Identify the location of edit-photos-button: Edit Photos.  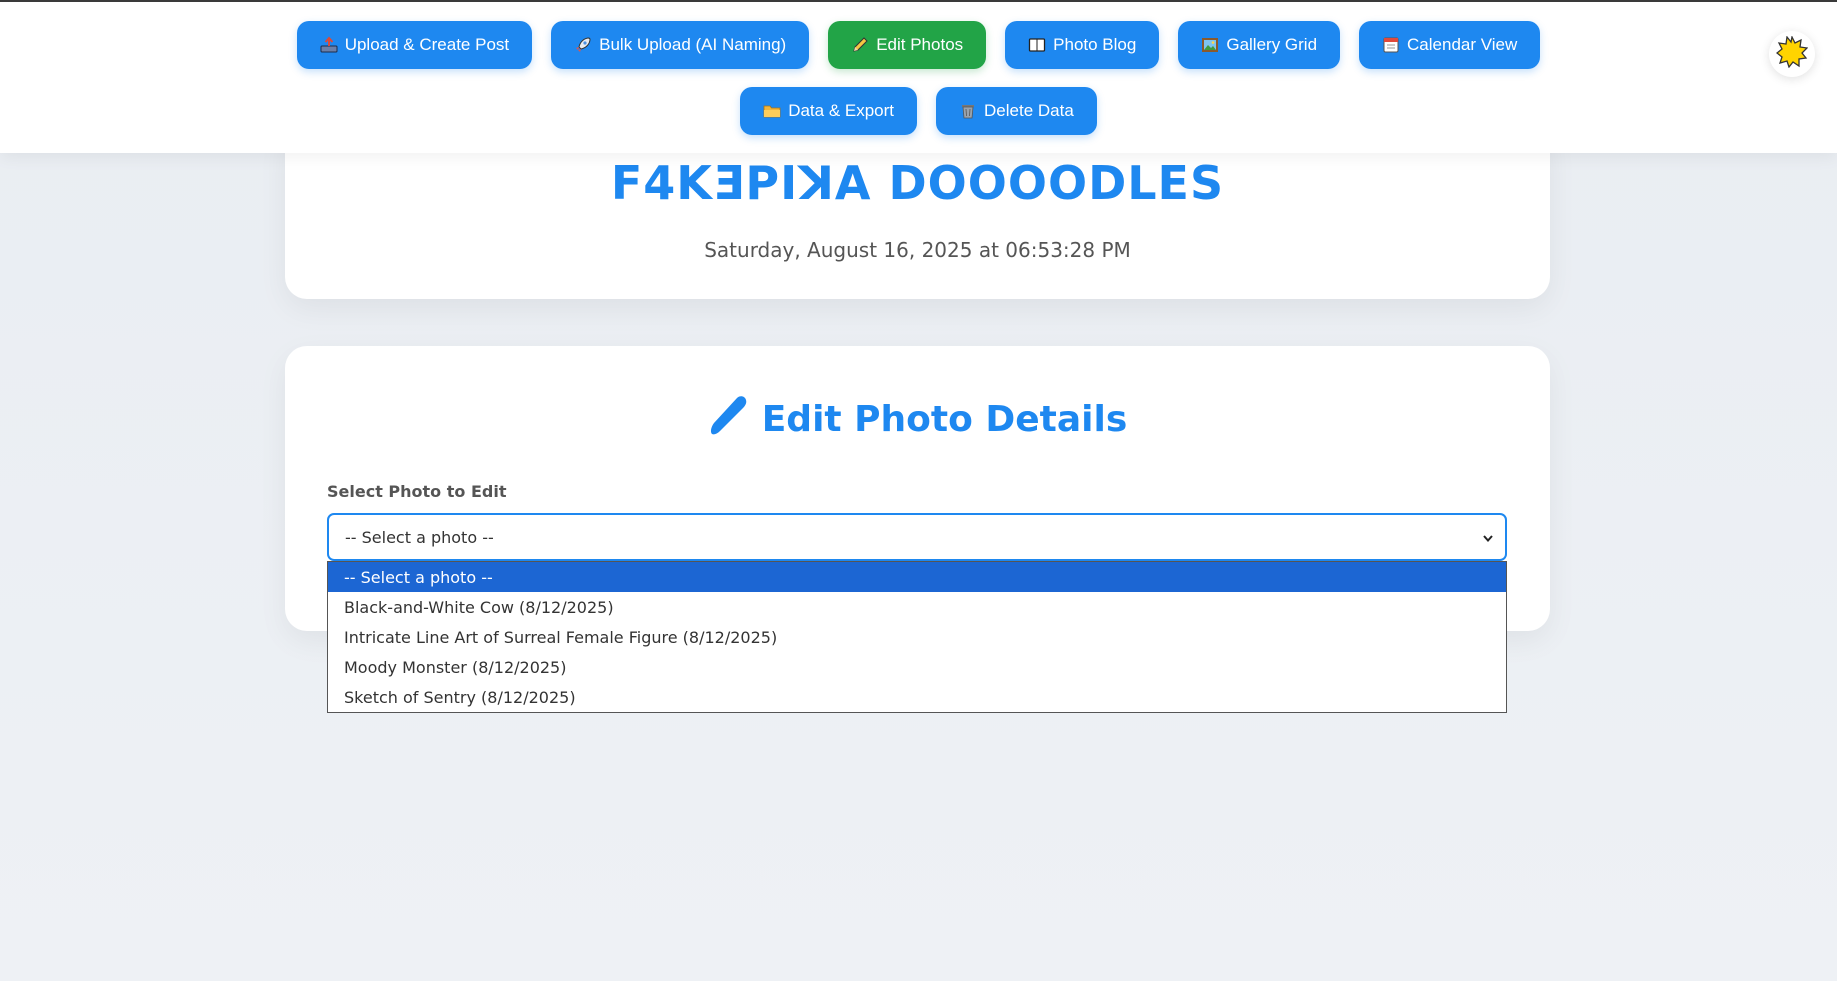
(907, 45).